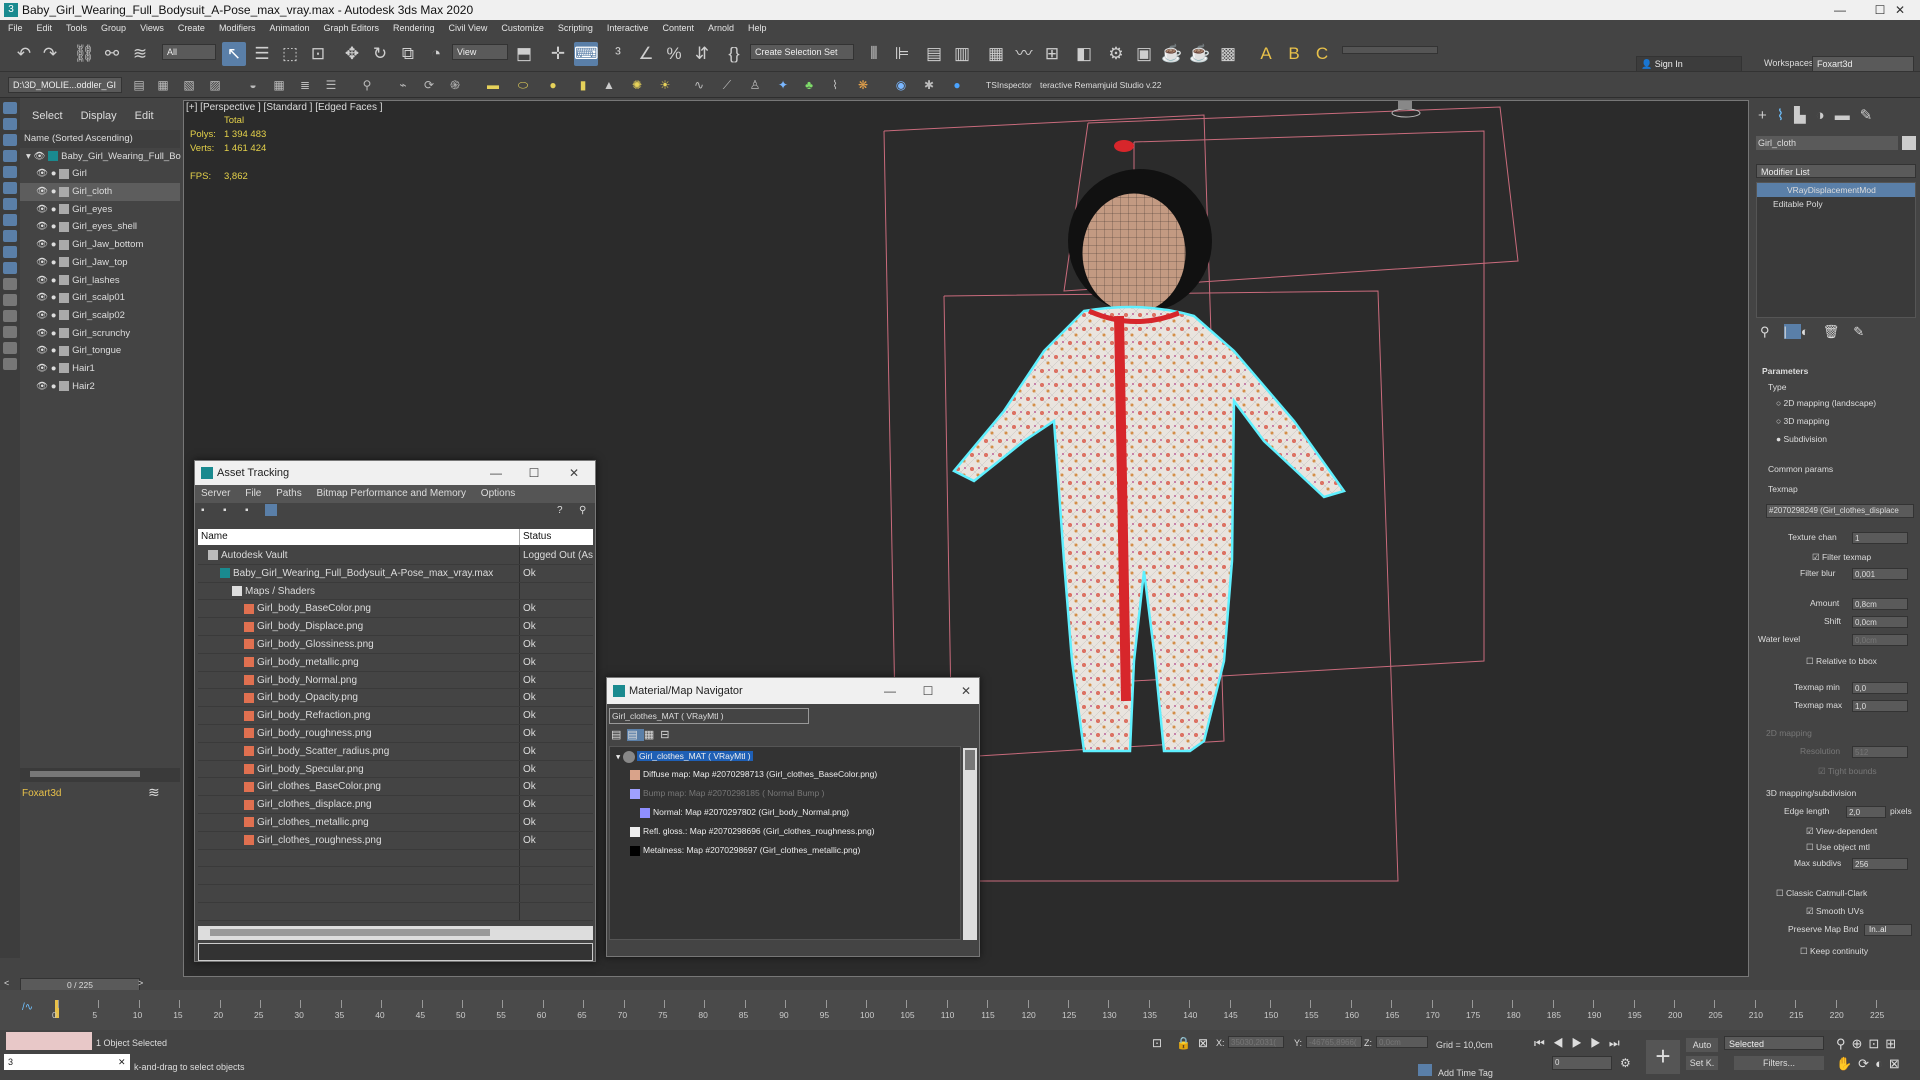 The height and width of the screenshot is (1080, 1920). What do you see at coordinates (1084, 54) in the screenshot?
I see `material-editor-icon: ◧` at bounding box center [1084, 54].